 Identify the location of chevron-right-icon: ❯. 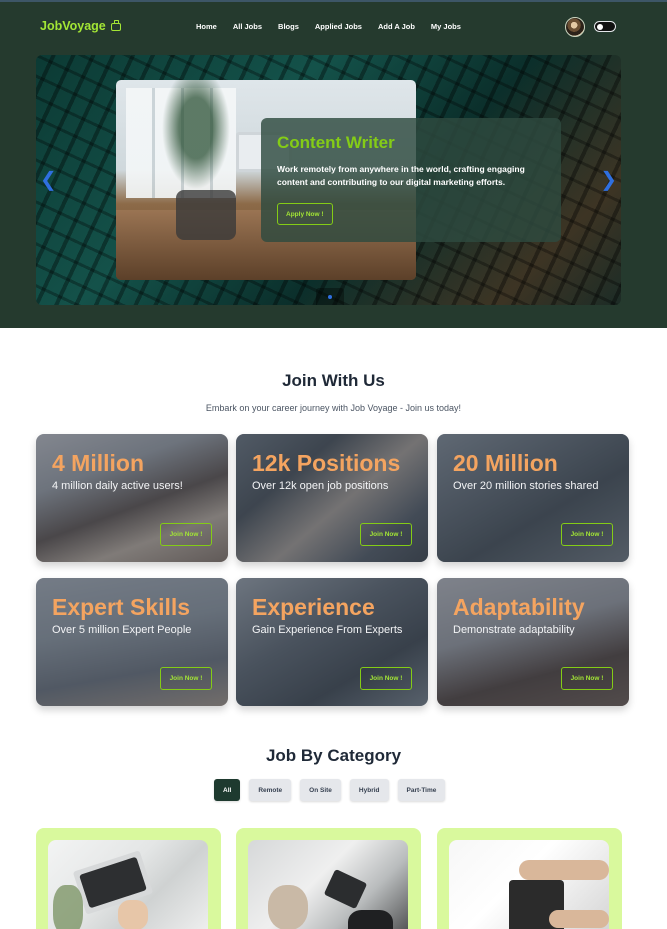
(608, 179).